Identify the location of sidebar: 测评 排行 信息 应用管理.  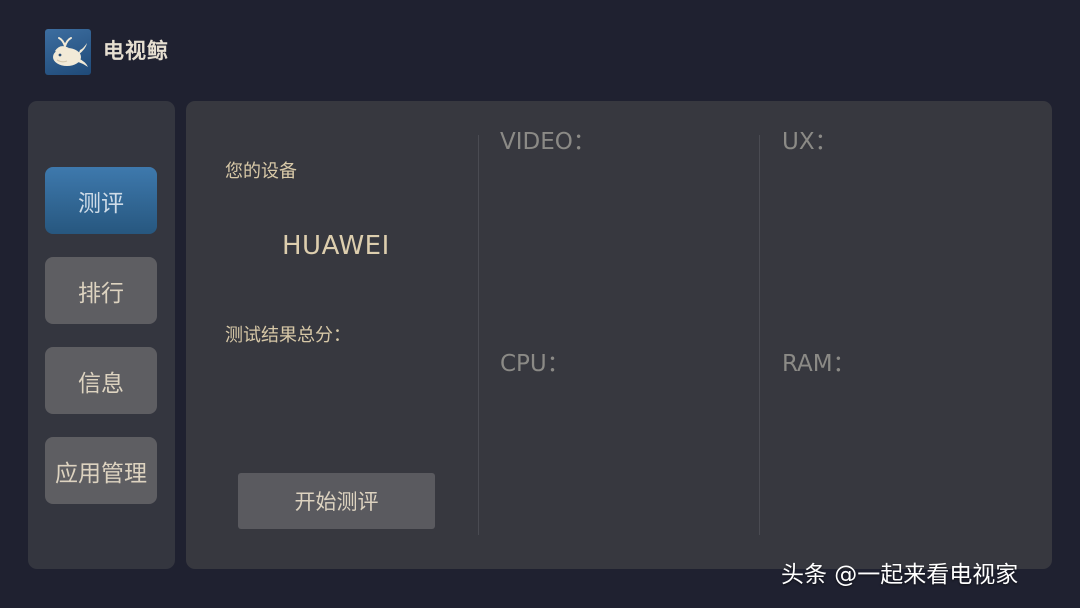
(101, 335).